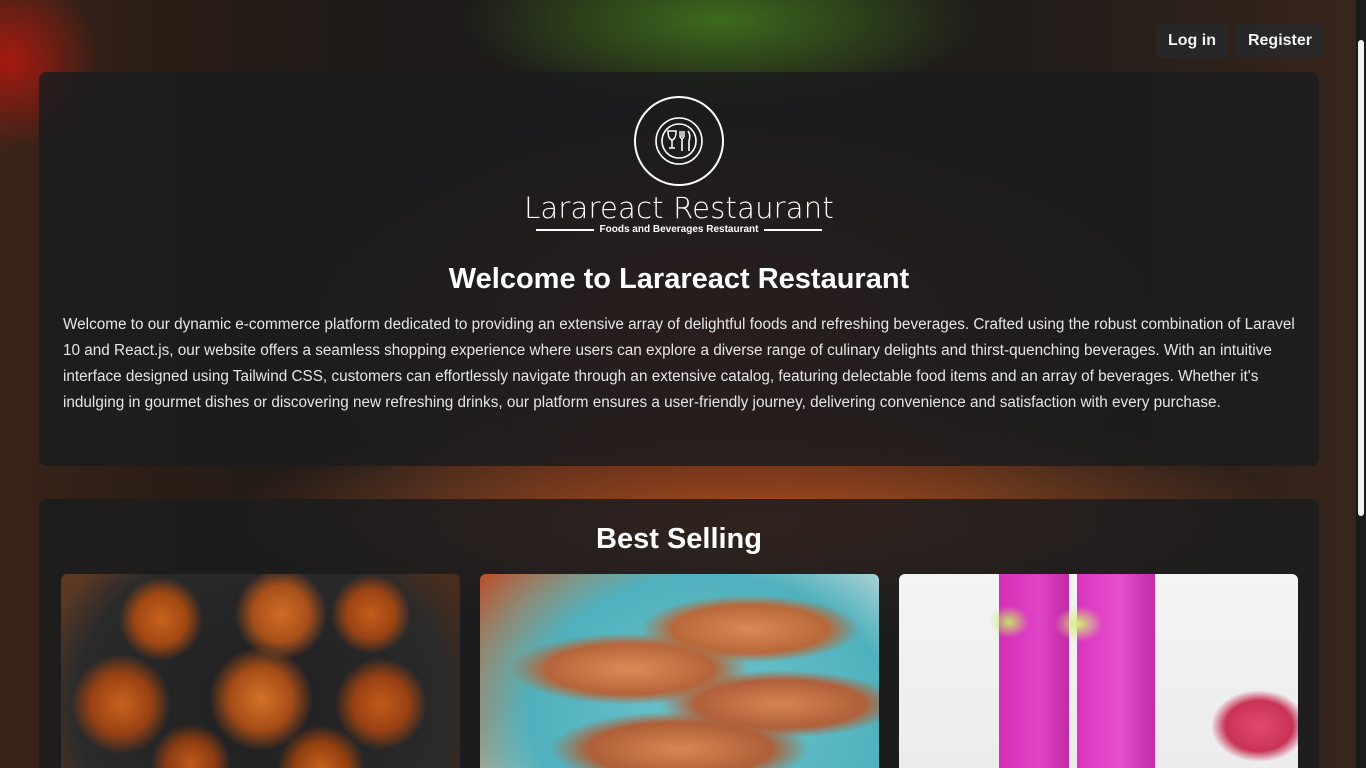  I want to click on page-scrollbar, so click(1361, 384).